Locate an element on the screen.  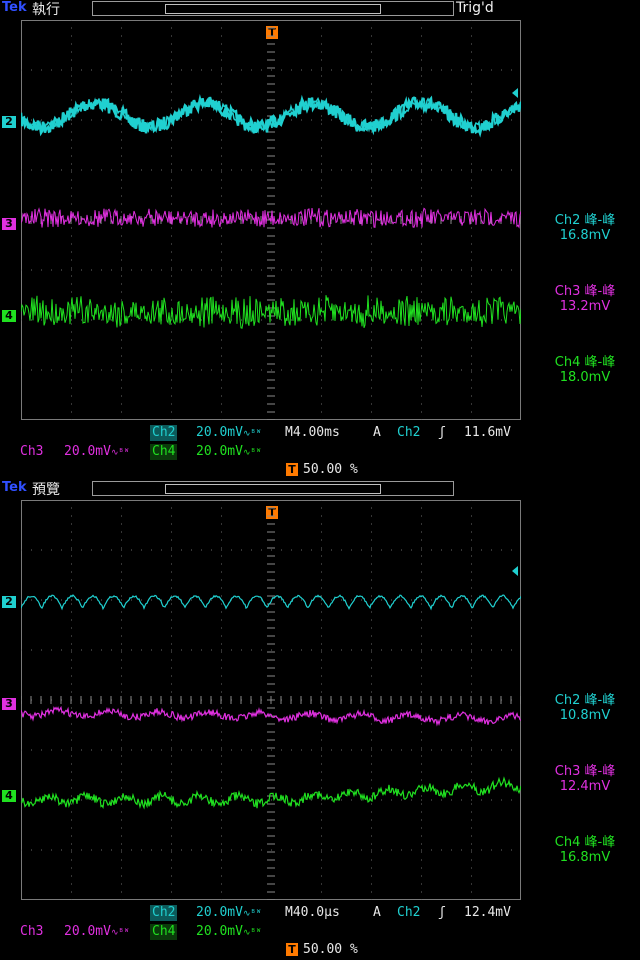
measurement-ch2-value: 10.8mV is located at coordinates (585, 715).